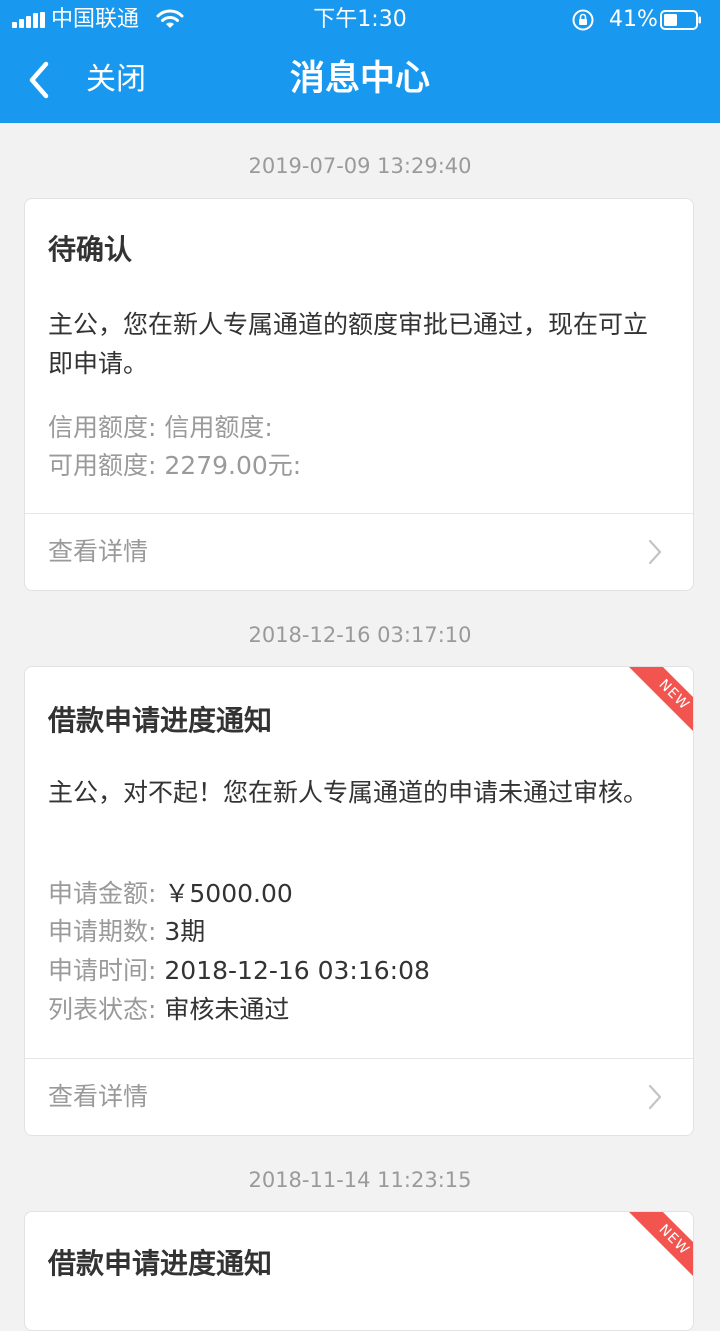  Describe the element at coordinates (39, 80) in the screenshot. I see `chevron-left-icon` at that location.